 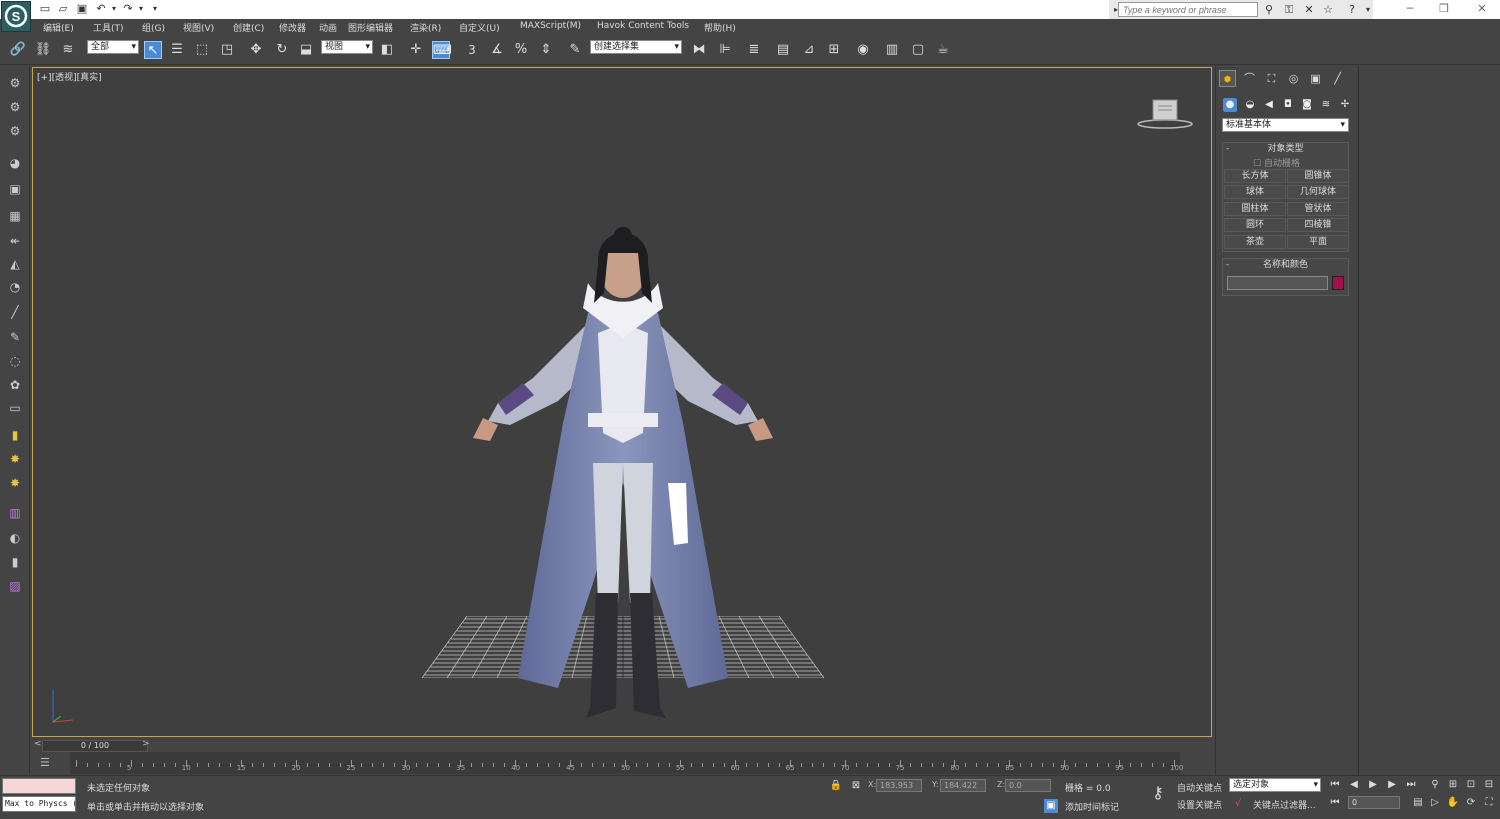 What do you see at coordinates (1165, 114) in the screenshot?
I see `viewcube-icon` at bounding box center [1165, 114].